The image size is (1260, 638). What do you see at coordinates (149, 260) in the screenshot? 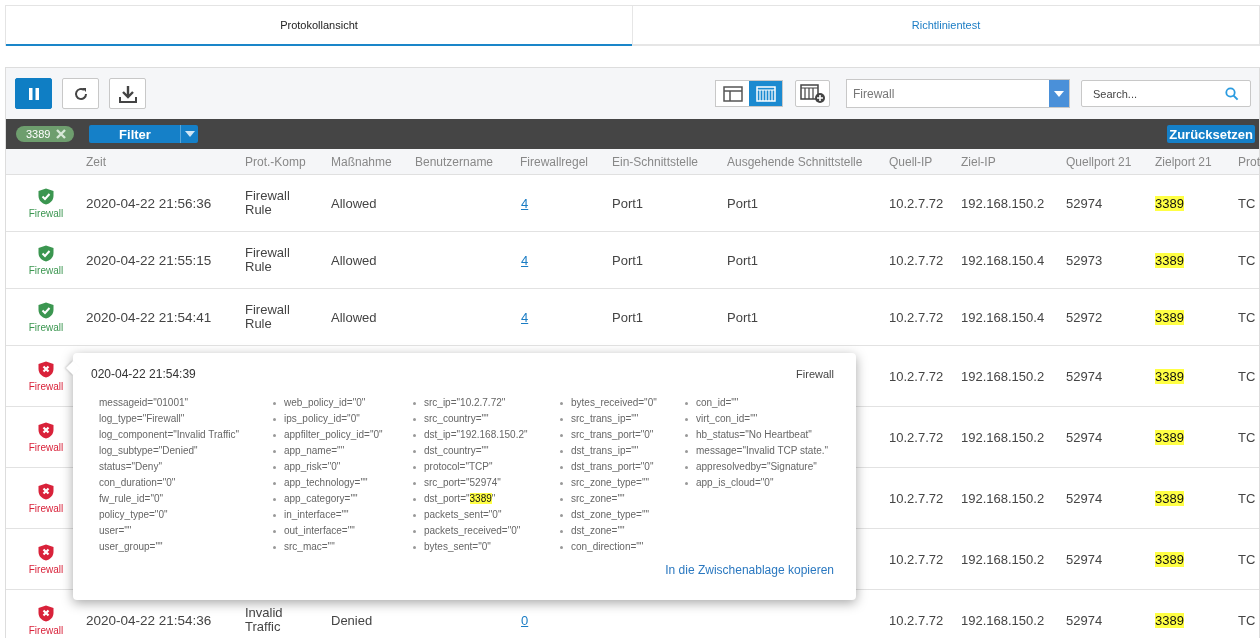
I see `table-cell: 2020-04-22 21:55:15` at bounding box center [149, 260].